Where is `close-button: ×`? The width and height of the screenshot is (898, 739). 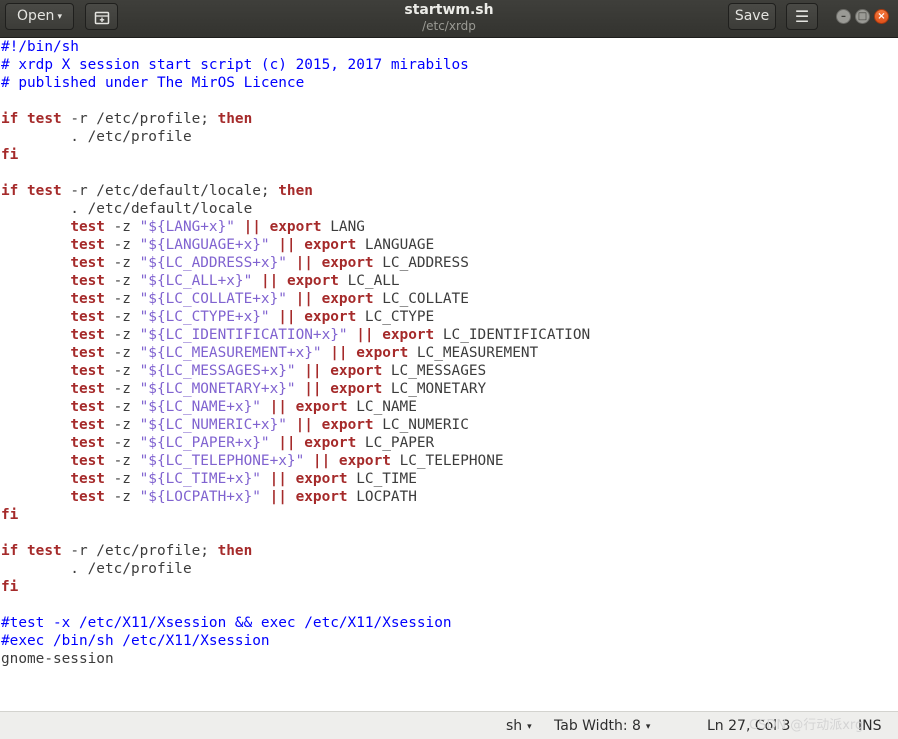
close-button: × is located at coordinates (881, 16).